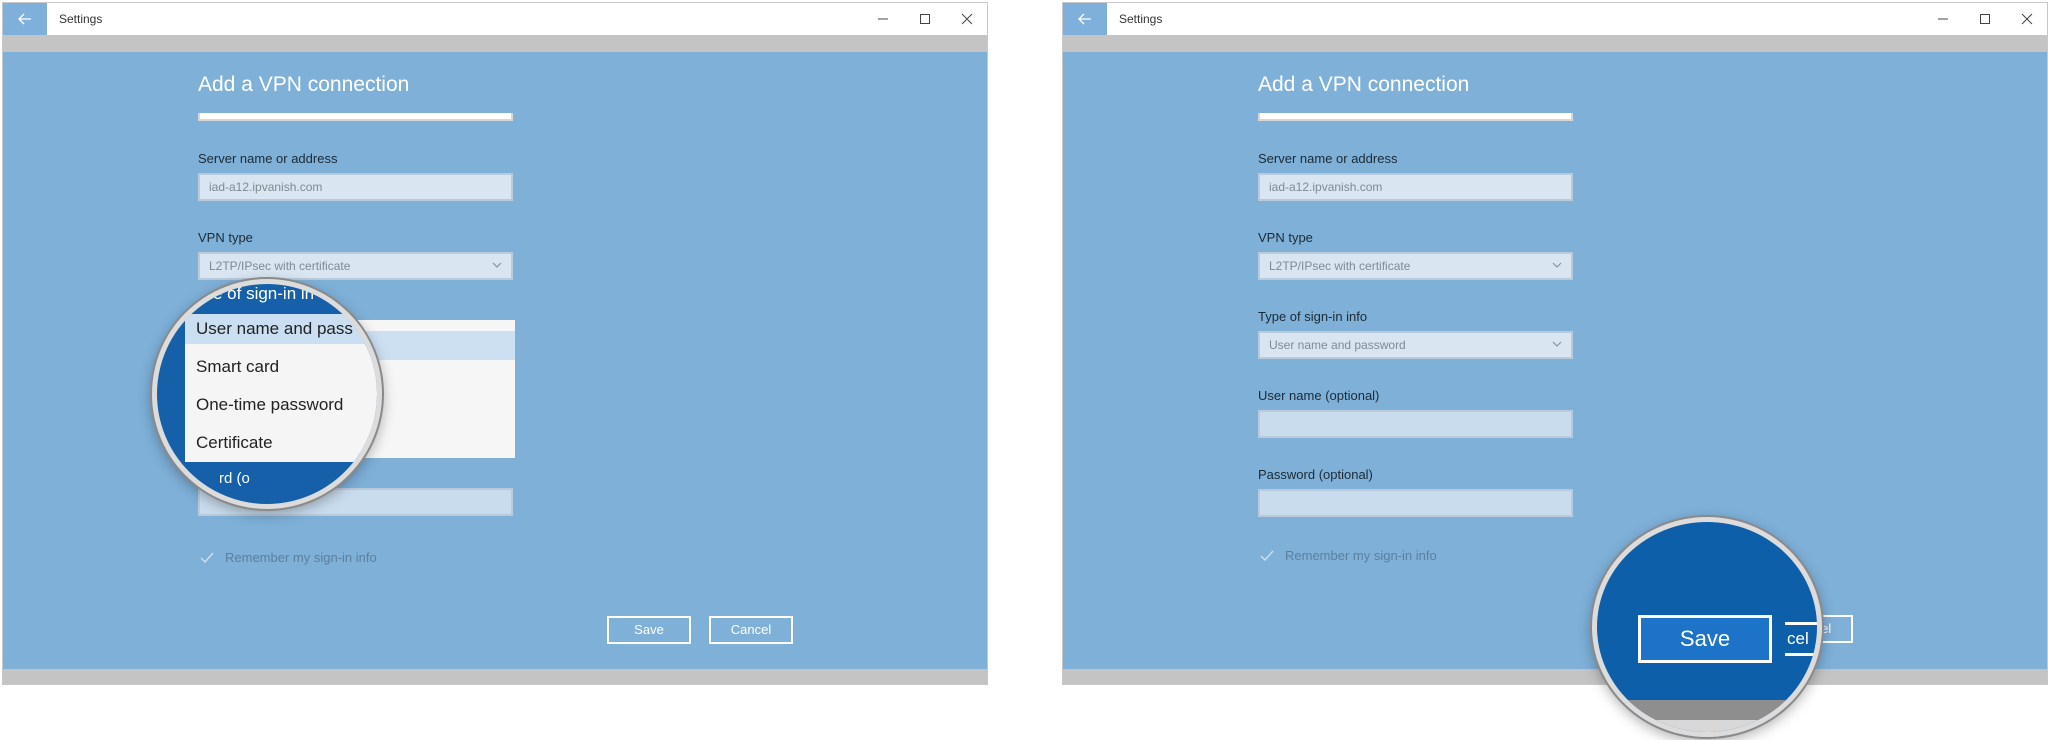  What do you see at coordinates (1415, 424) in the screenshot?
I see `username-input` at bounding box center [1415, 424].